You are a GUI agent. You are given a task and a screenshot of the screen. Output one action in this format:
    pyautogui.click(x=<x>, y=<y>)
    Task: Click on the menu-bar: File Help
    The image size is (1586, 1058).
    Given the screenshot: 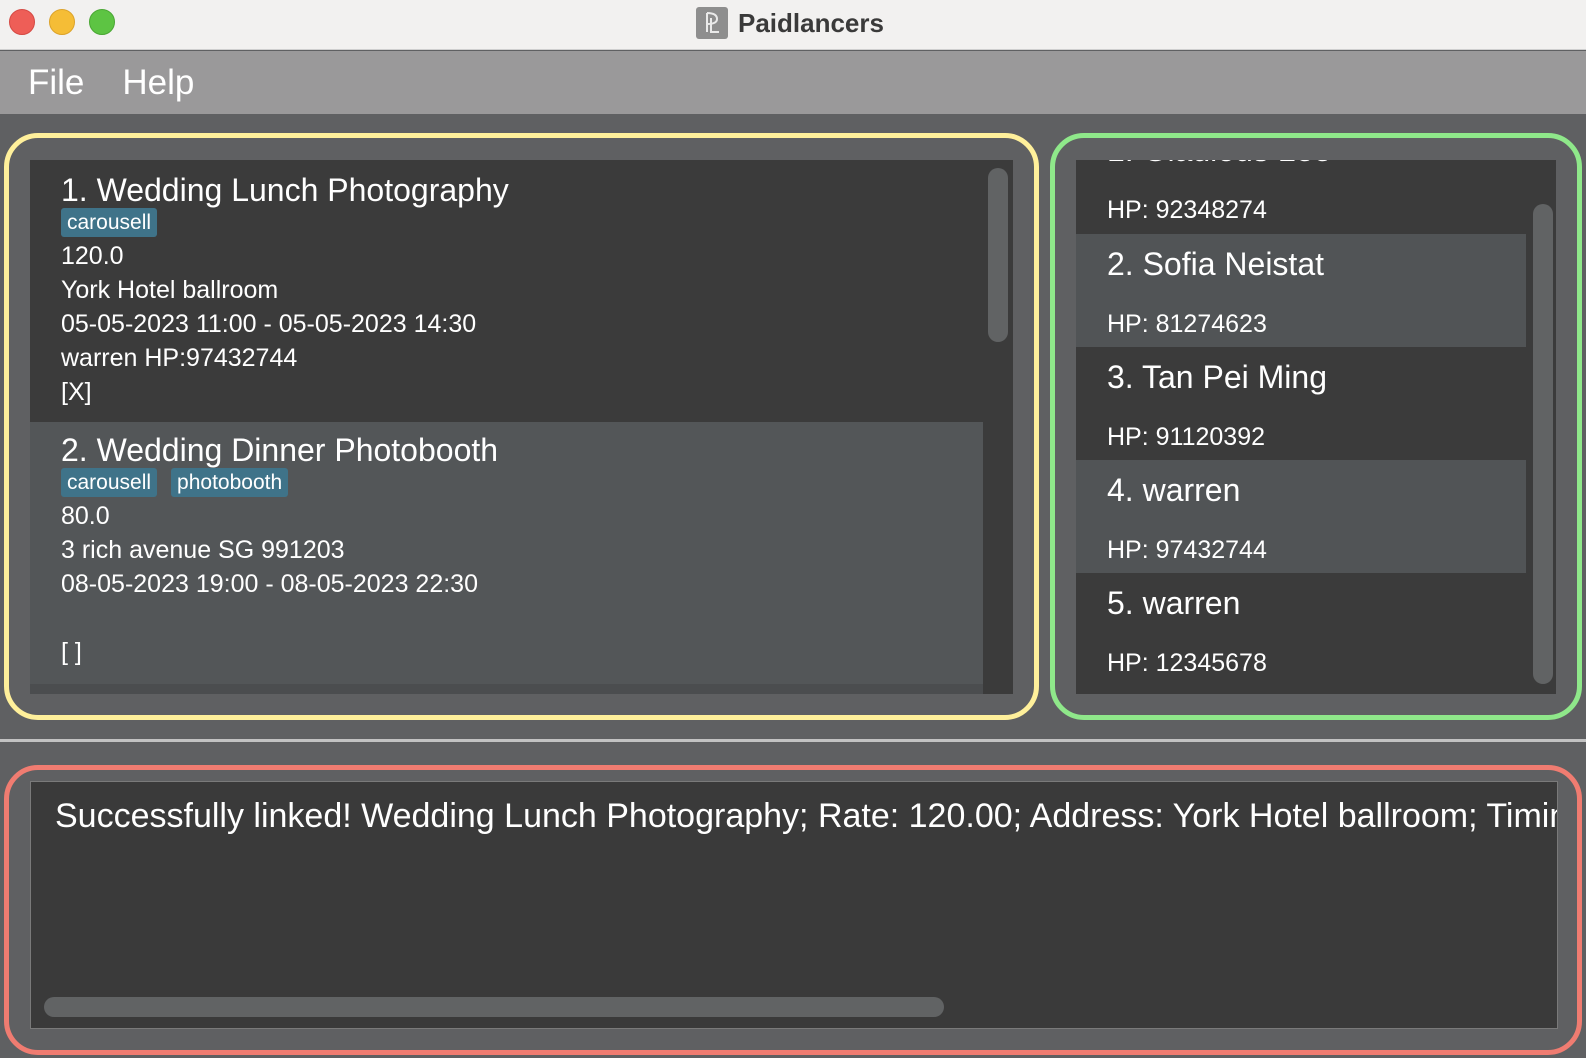 What is the action you would take?
    pyautogui.click(x=793, y=82)
    